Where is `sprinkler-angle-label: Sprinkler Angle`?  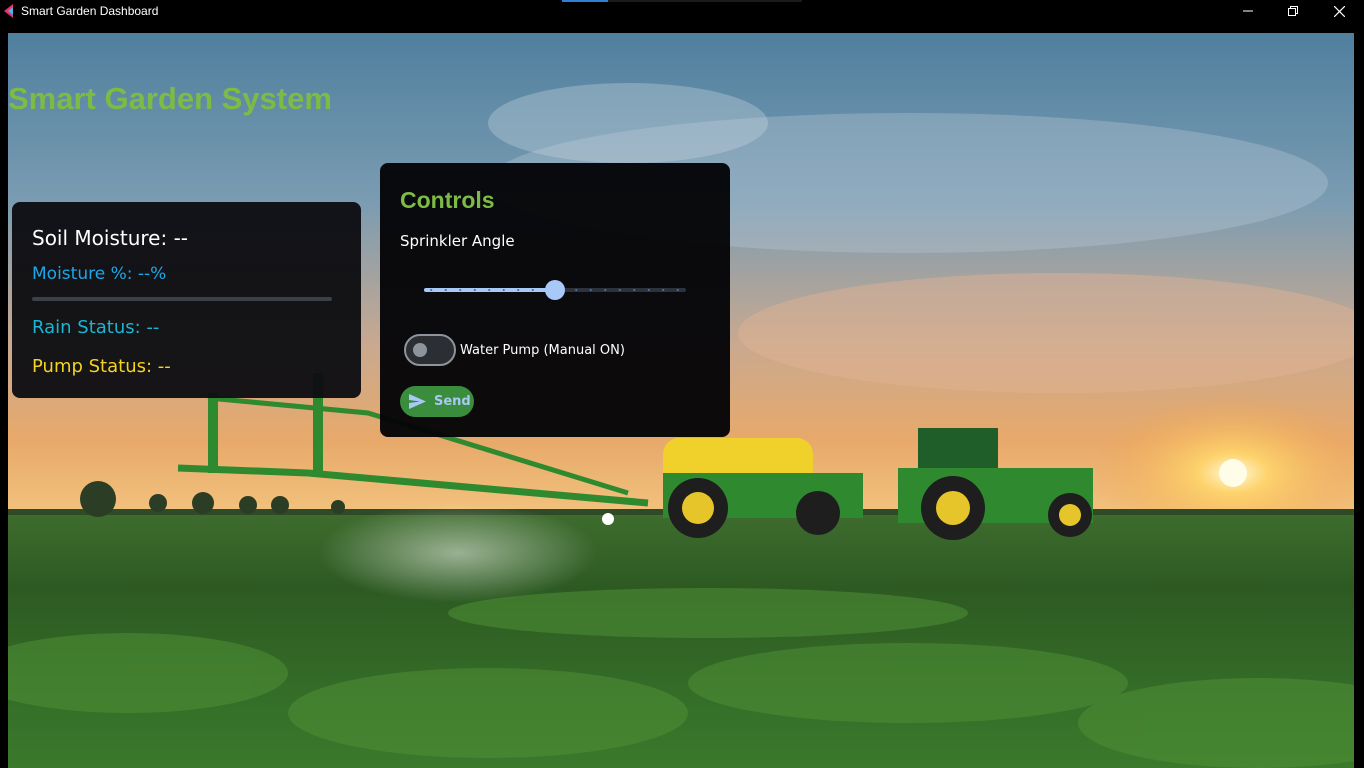 sprinkler-angle-label: Sprinkler Angle is located at coordinates (457, 241).